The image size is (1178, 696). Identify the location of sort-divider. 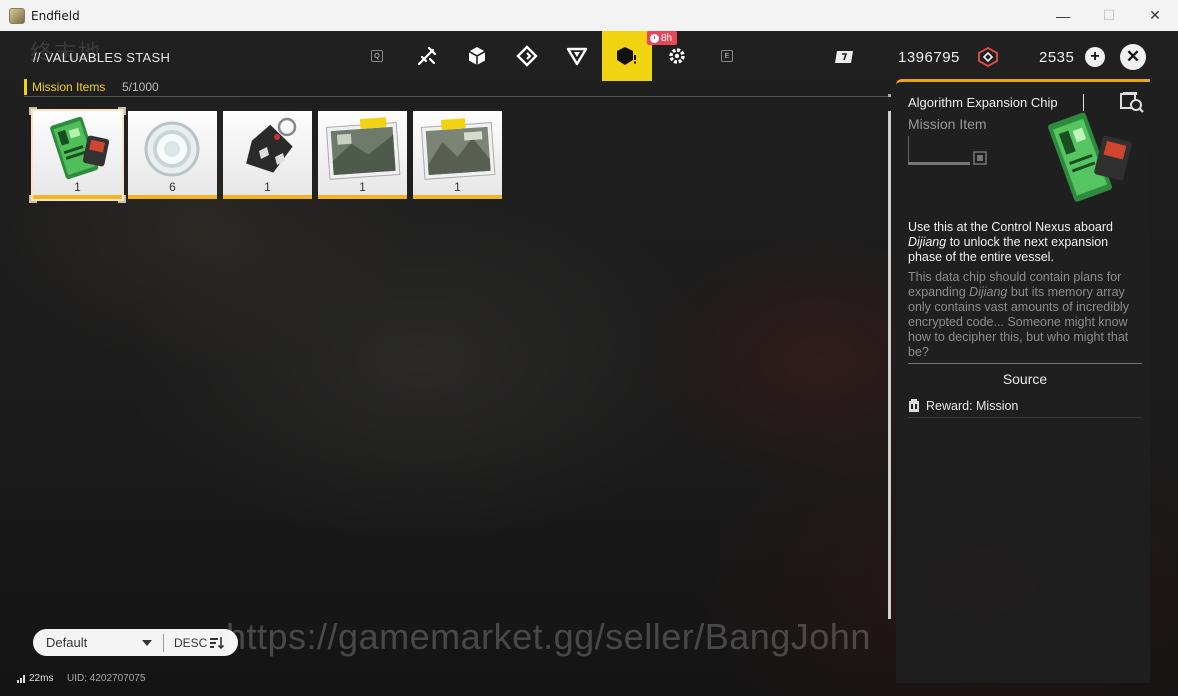
(163, 642).